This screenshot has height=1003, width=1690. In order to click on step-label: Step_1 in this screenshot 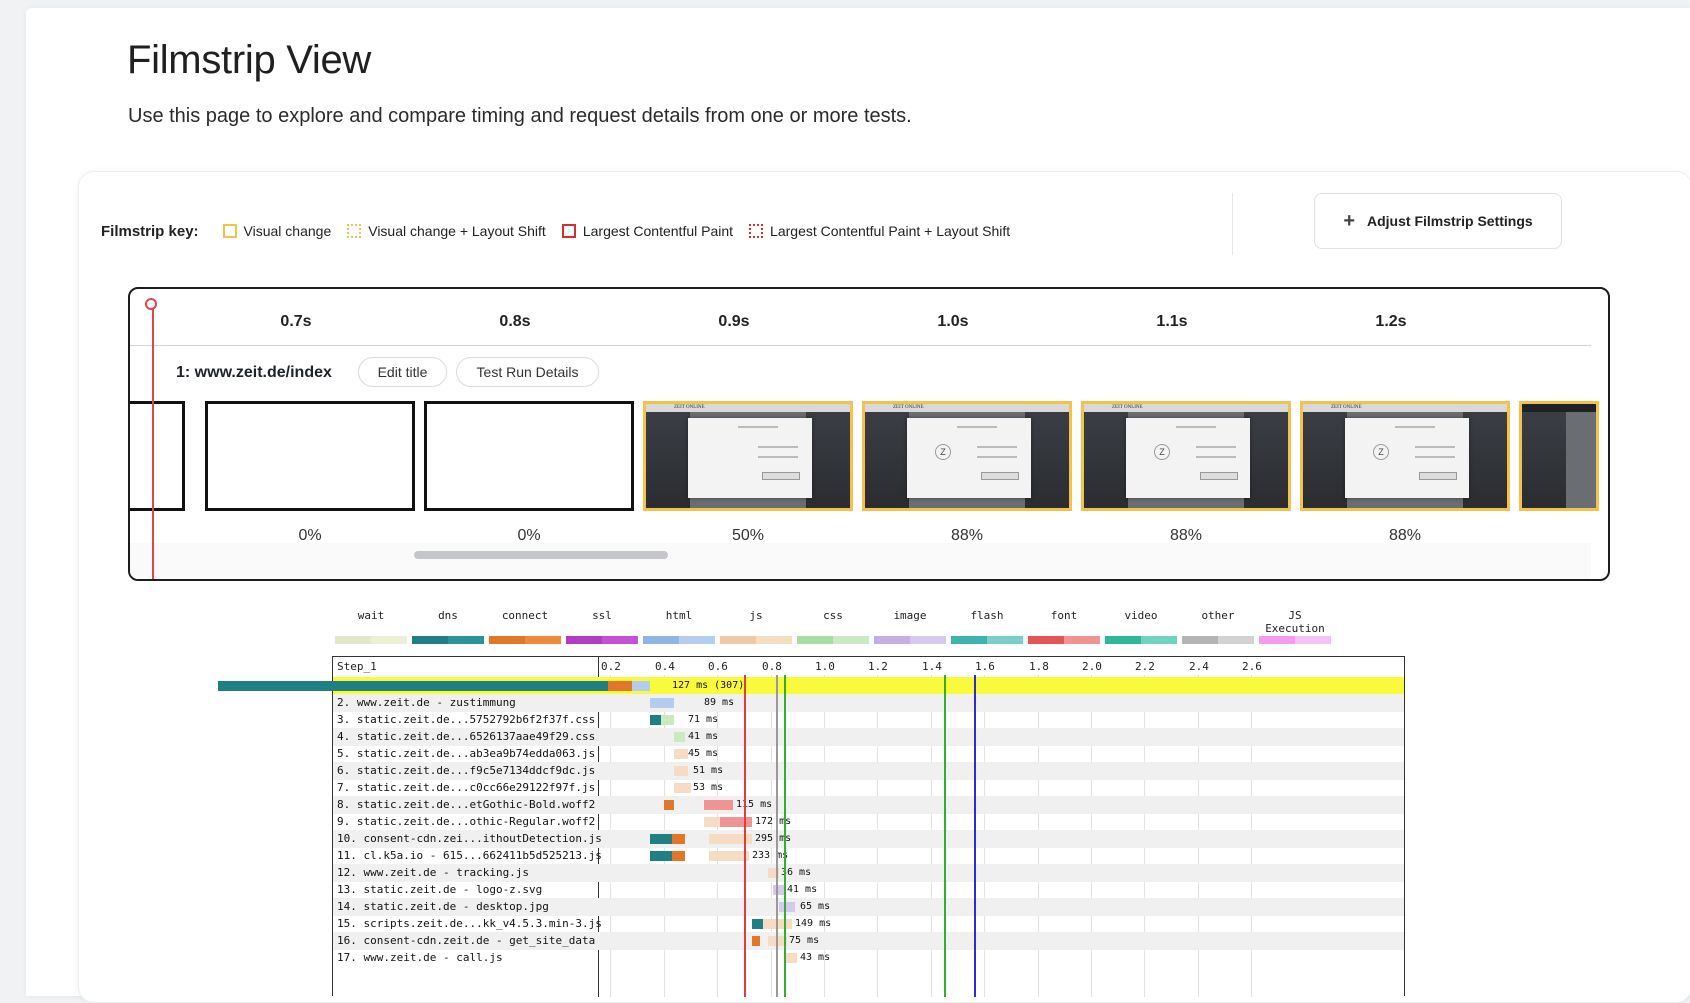, I will do `click(357, 666)`.